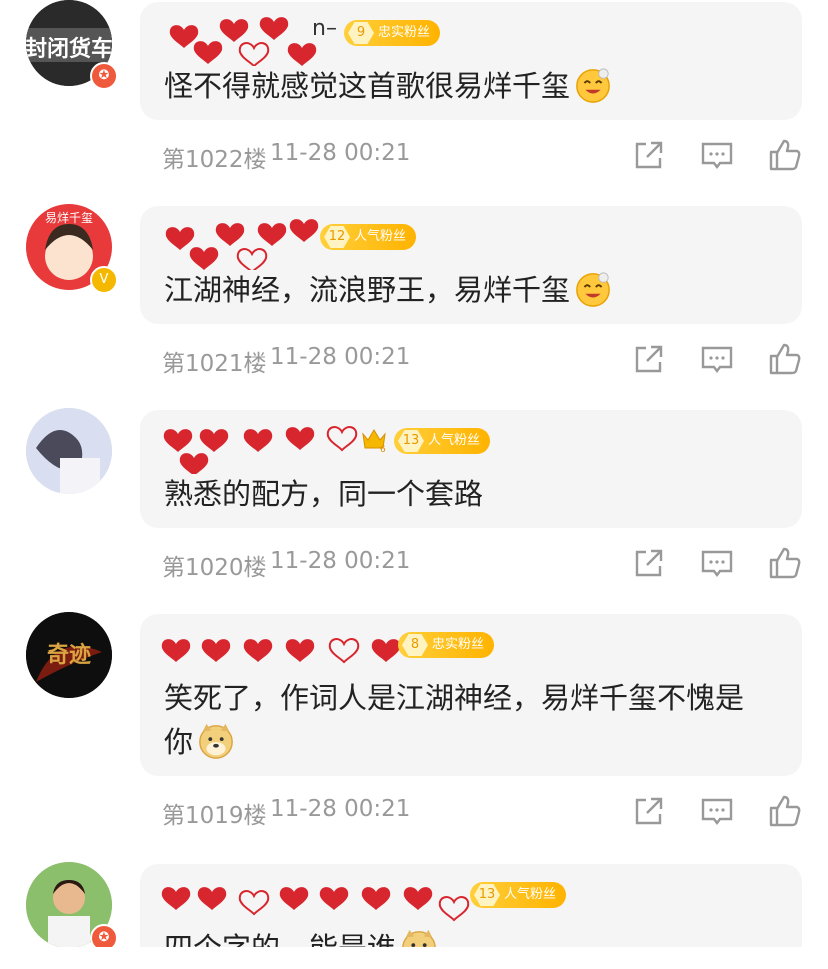 The width and height of the screenshot is (828, 969). I want to click on fan-badge: 12 人气粉丝, so click(368, 237).